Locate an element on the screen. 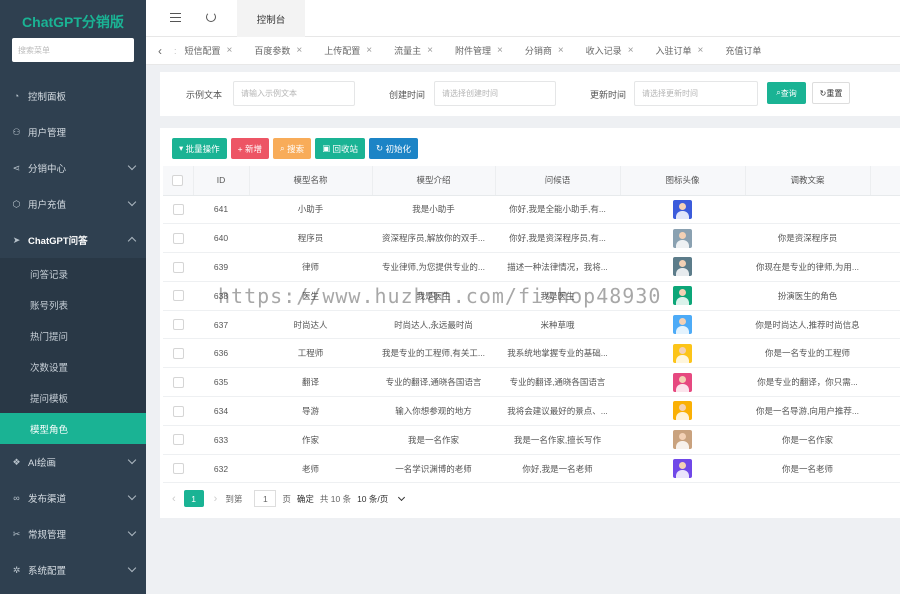  table-row: 637 时尚达人 时尚达人,永远最时尚 米种草哦 你是时尚达人,推荐时尚信息 is located at coordinates (531, 325).